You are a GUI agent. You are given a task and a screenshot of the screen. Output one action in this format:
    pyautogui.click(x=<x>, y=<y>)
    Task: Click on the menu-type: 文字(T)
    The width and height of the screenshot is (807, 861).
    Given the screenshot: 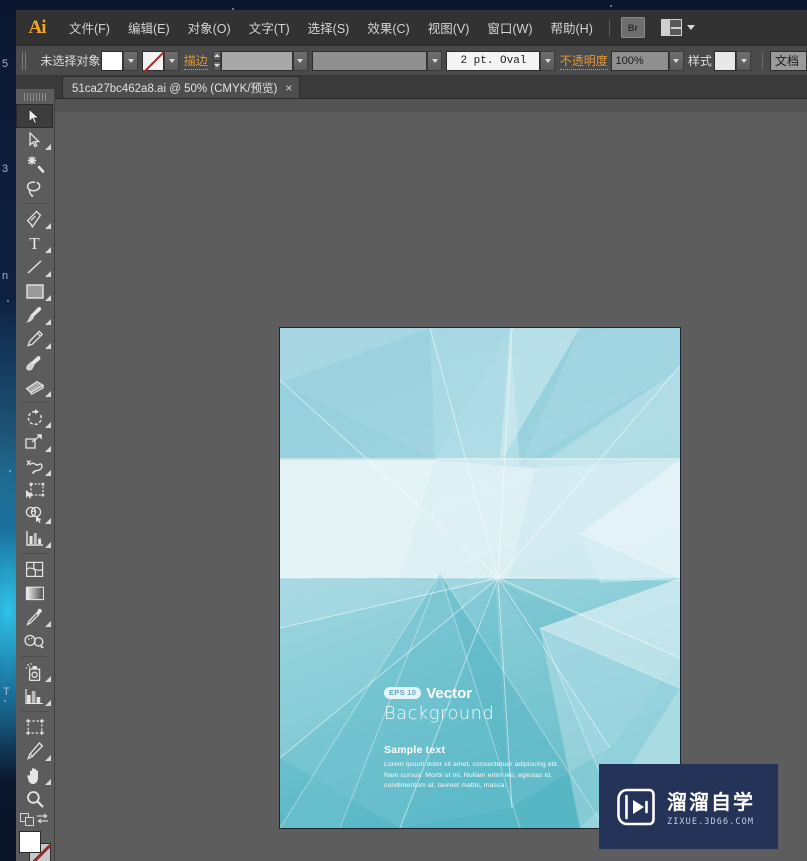 What is the action you would take?
    pyautogui.click(x=269, y=27)
    